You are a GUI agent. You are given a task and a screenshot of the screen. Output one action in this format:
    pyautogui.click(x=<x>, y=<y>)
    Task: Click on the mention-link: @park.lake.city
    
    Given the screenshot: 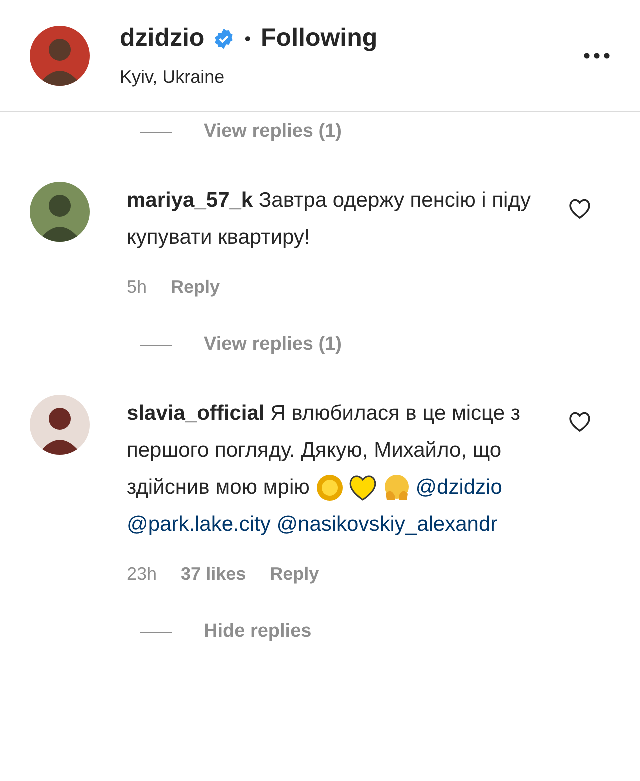 What is the action you would take?
    pyautogui.click(x=199, y=524)
    